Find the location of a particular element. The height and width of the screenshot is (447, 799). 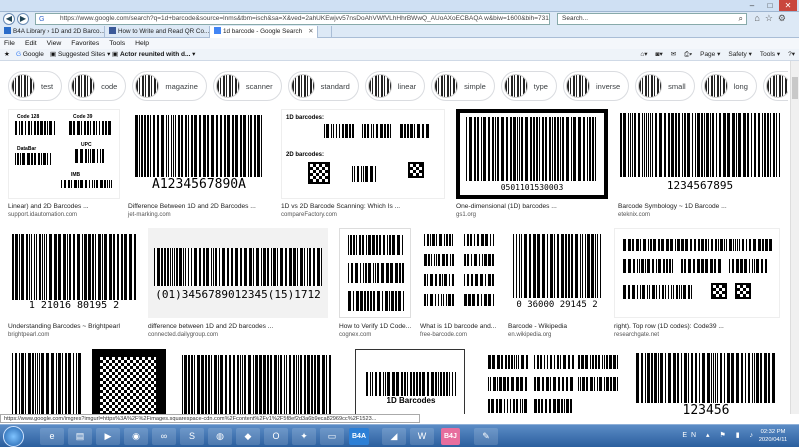

minimize-button: – is located at coordinates (752, 5).